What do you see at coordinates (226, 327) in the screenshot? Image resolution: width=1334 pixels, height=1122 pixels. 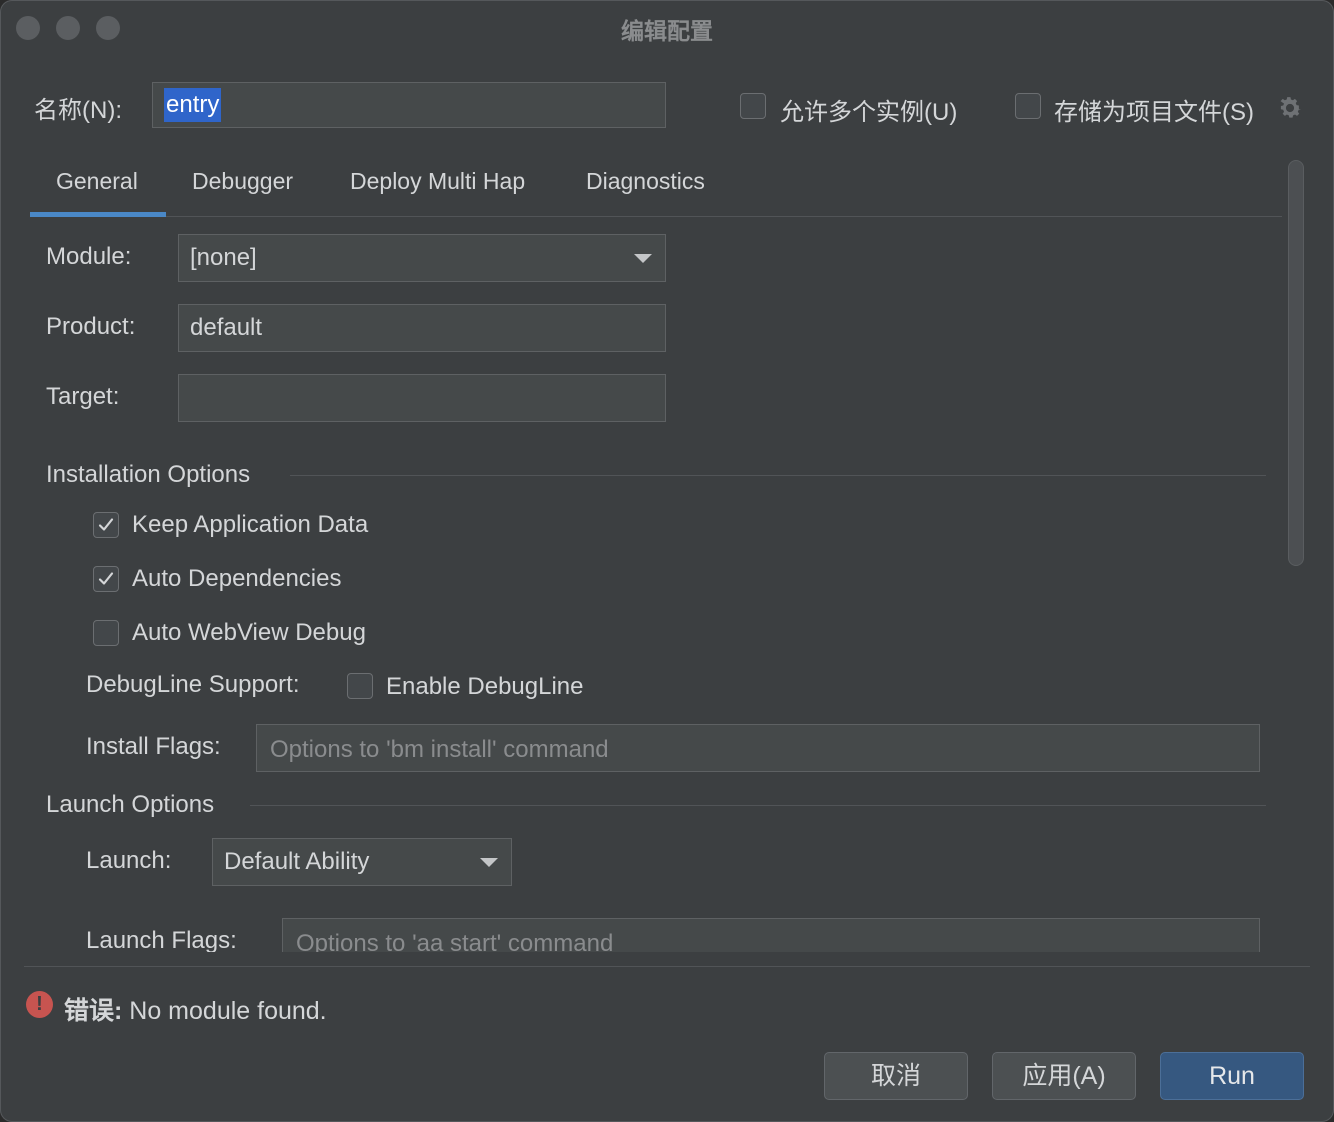 I see `product-field-value: default` at bounding box center [226, 327].